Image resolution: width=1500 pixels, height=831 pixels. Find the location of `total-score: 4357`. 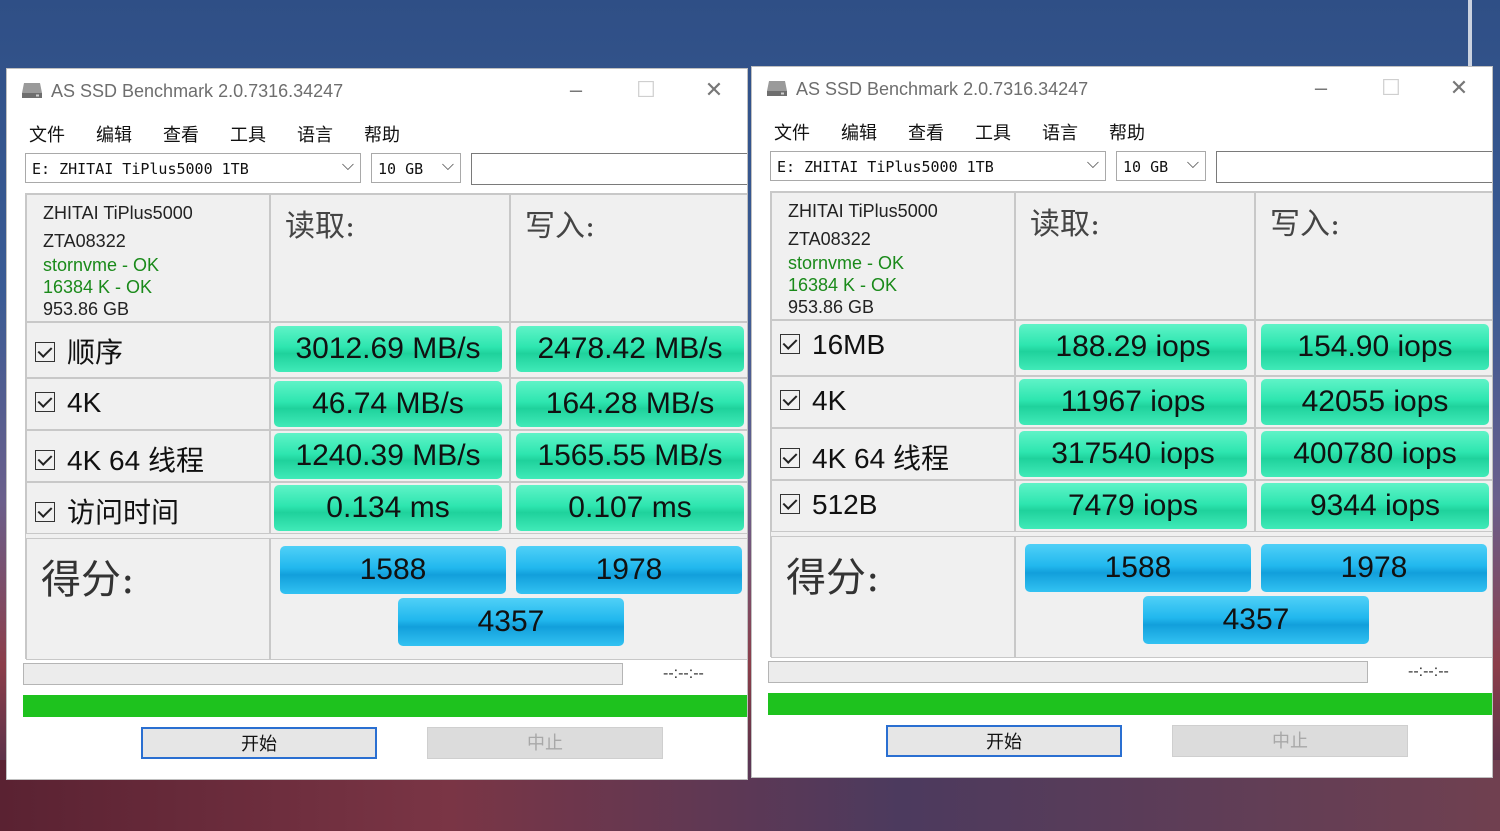

total-score: 4357 is located at coordinates (1256, 620).